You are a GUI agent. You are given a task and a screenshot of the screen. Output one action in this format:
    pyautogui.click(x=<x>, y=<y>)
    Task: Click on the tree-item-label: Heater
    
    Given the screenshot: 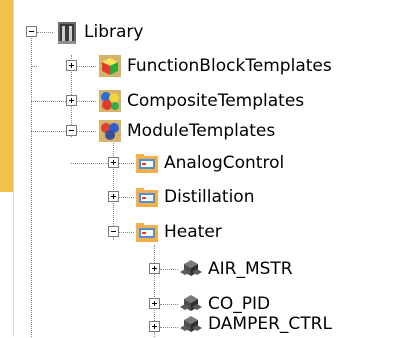 What is the action you would take?
    pyautogui.click(x=193, y=232)
    